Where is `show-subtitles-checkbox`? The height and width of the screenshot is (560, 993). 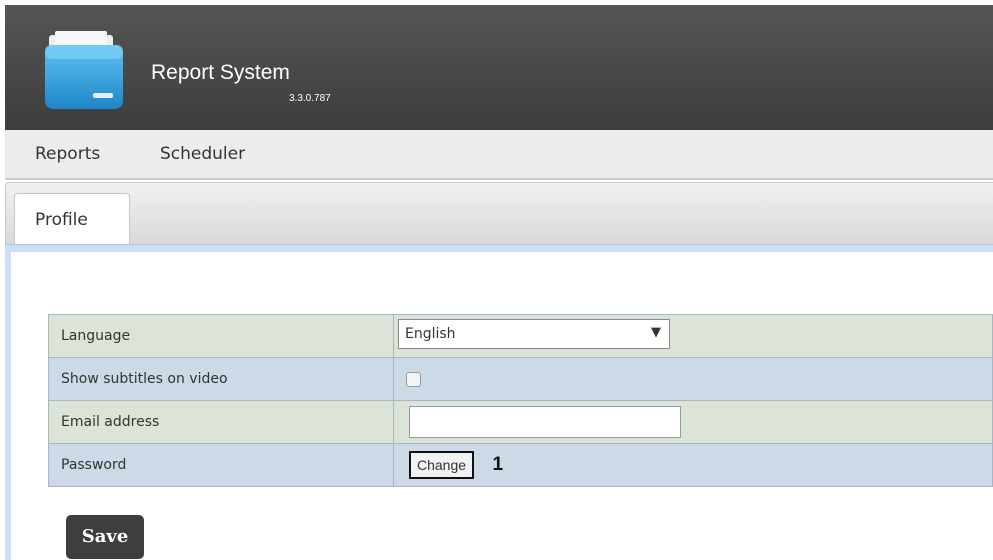
show-subtitles-checkbox is located at coordinates (413, 379).